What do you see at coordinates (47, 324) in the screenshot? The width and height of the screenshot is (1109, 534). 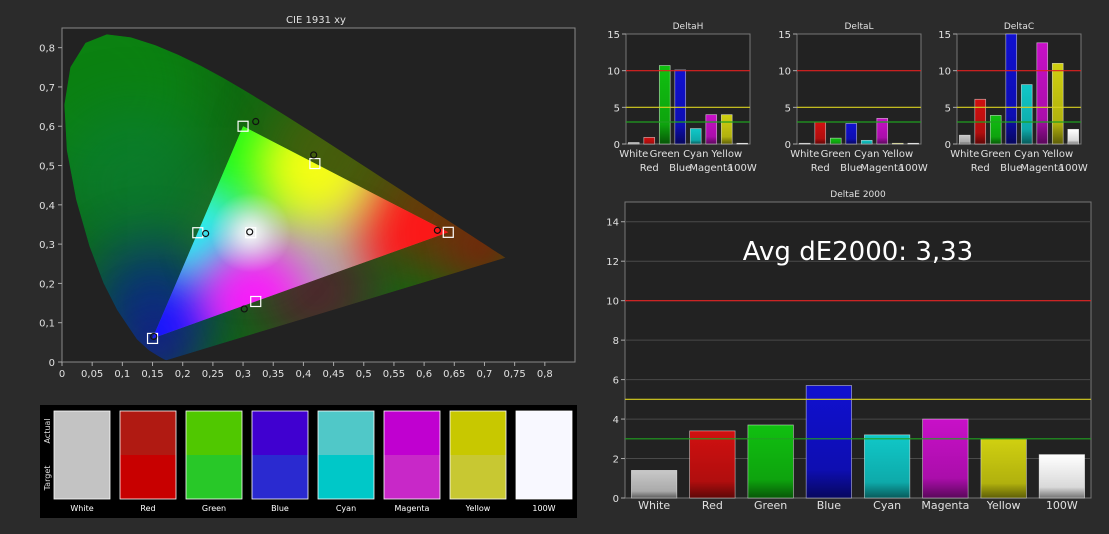 I see `cie-y-tick-label: 0,1` at bounding box center [47, 324].